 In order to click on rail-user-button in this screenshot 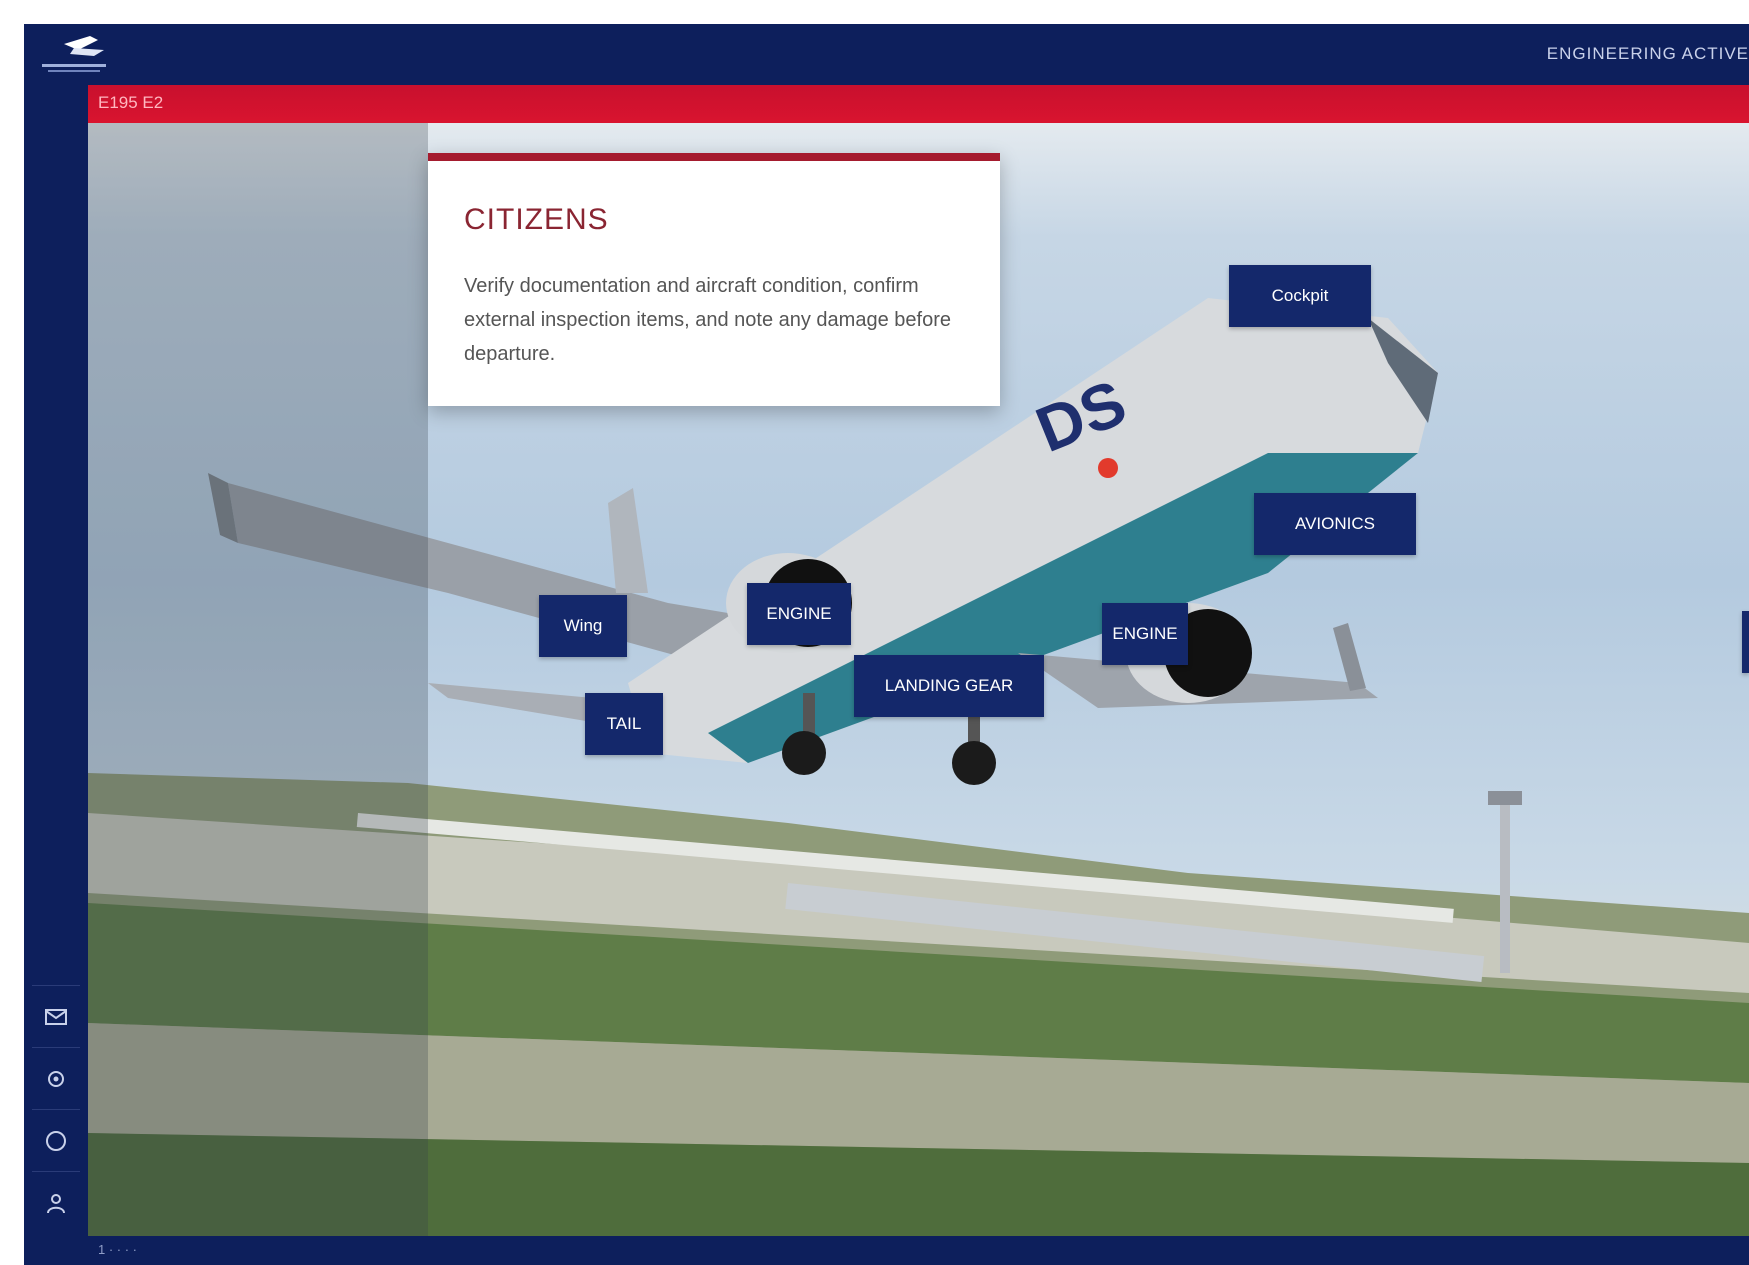, I will do `click(56, 1202)`.